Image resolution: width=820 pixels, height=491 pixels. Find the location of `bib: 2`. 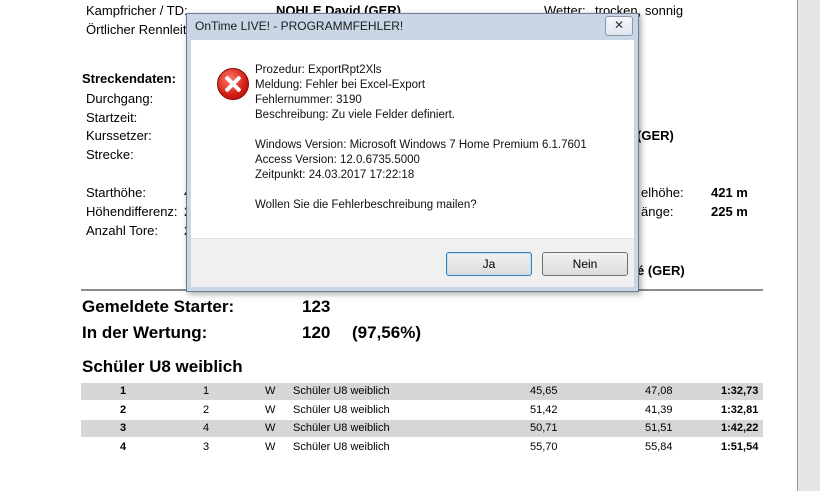

bib: 2 is located at coordinates (206, 410).